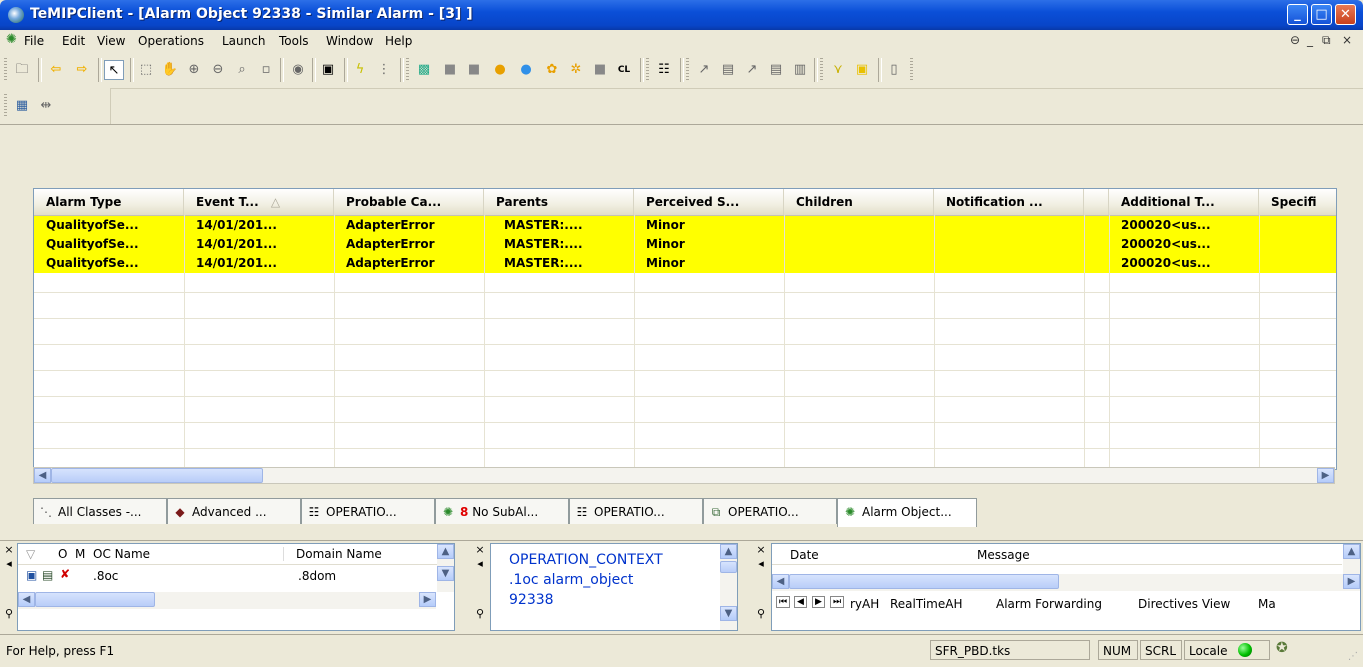 This screenshot has width=1363, height=667. I want to click on column-header-blank, so click(1096, 202).